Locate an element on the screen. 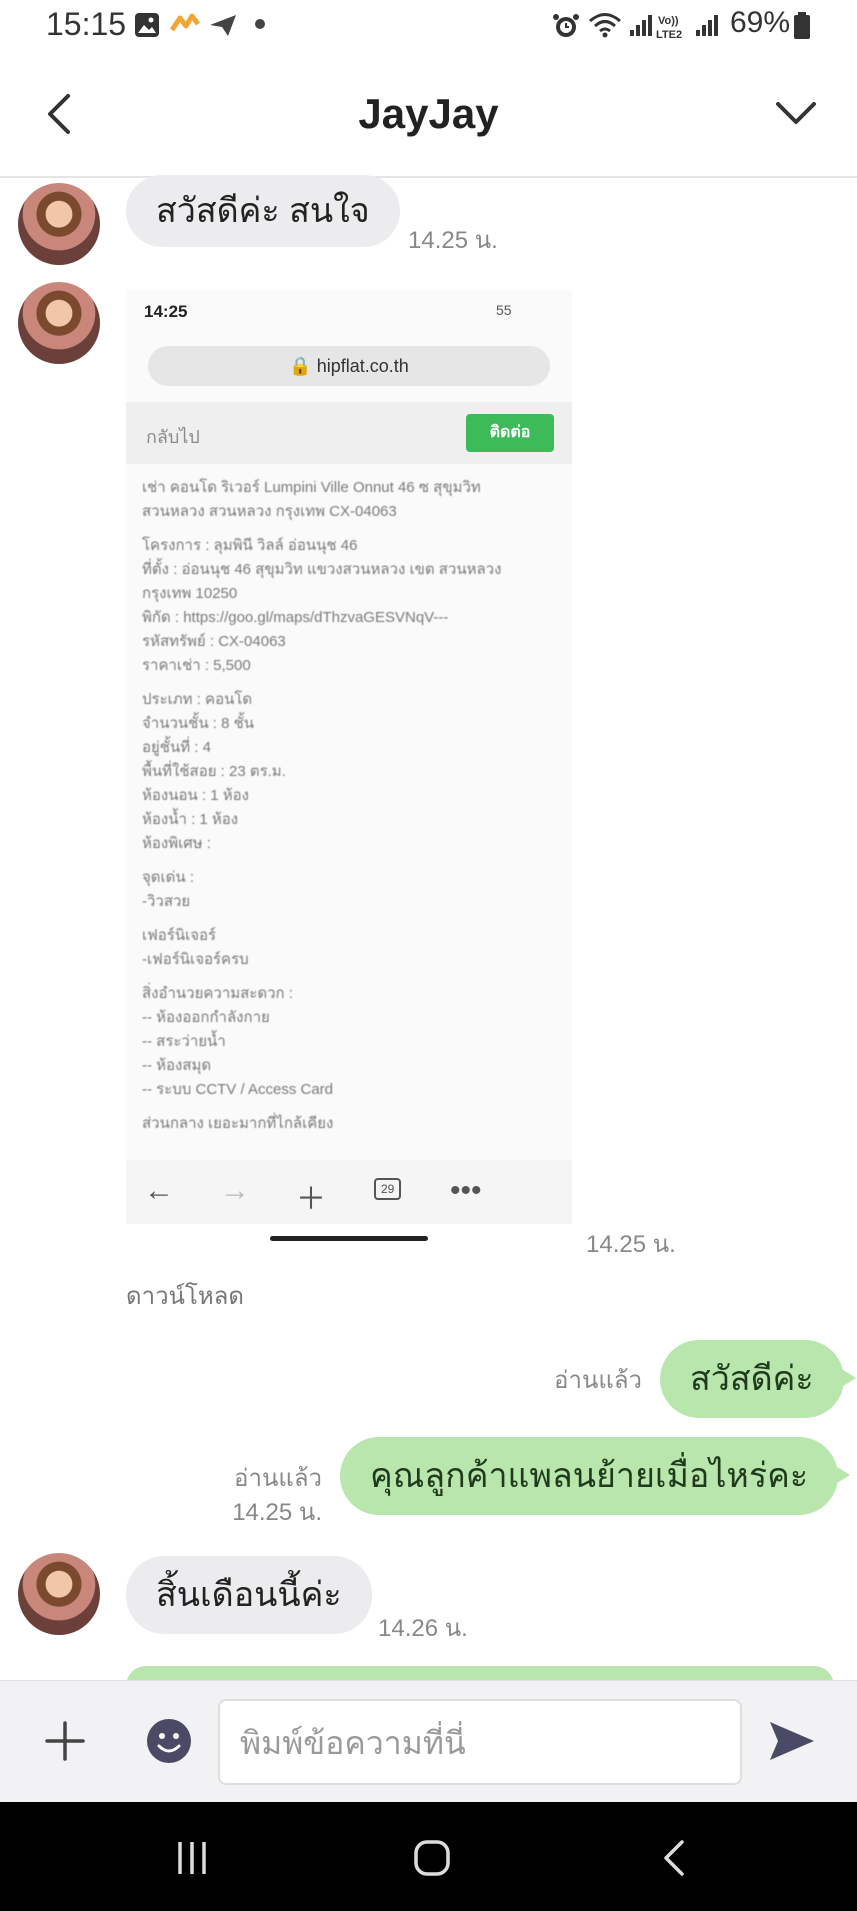 This screenshot has height=1911, width=857. plus-icon is located at coordinates (65, 1741).